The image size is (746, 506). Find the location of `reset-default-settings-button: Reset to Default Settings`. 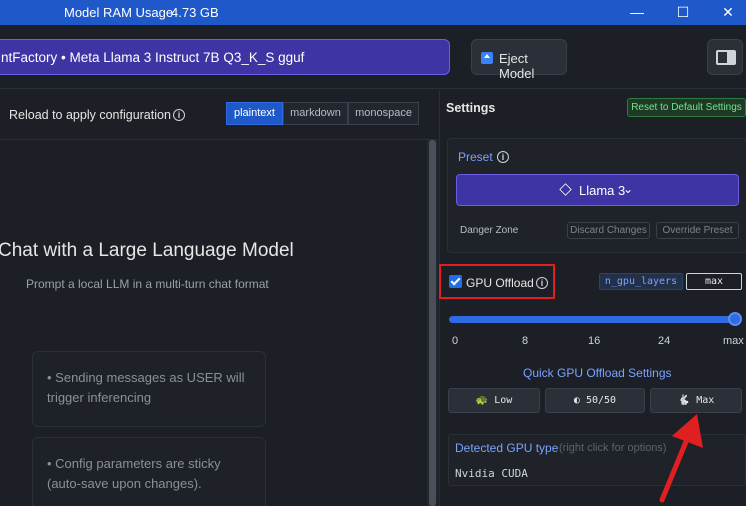

reset-default-settings-button: Reset to Default Settings is located at coordinates (686, 107).